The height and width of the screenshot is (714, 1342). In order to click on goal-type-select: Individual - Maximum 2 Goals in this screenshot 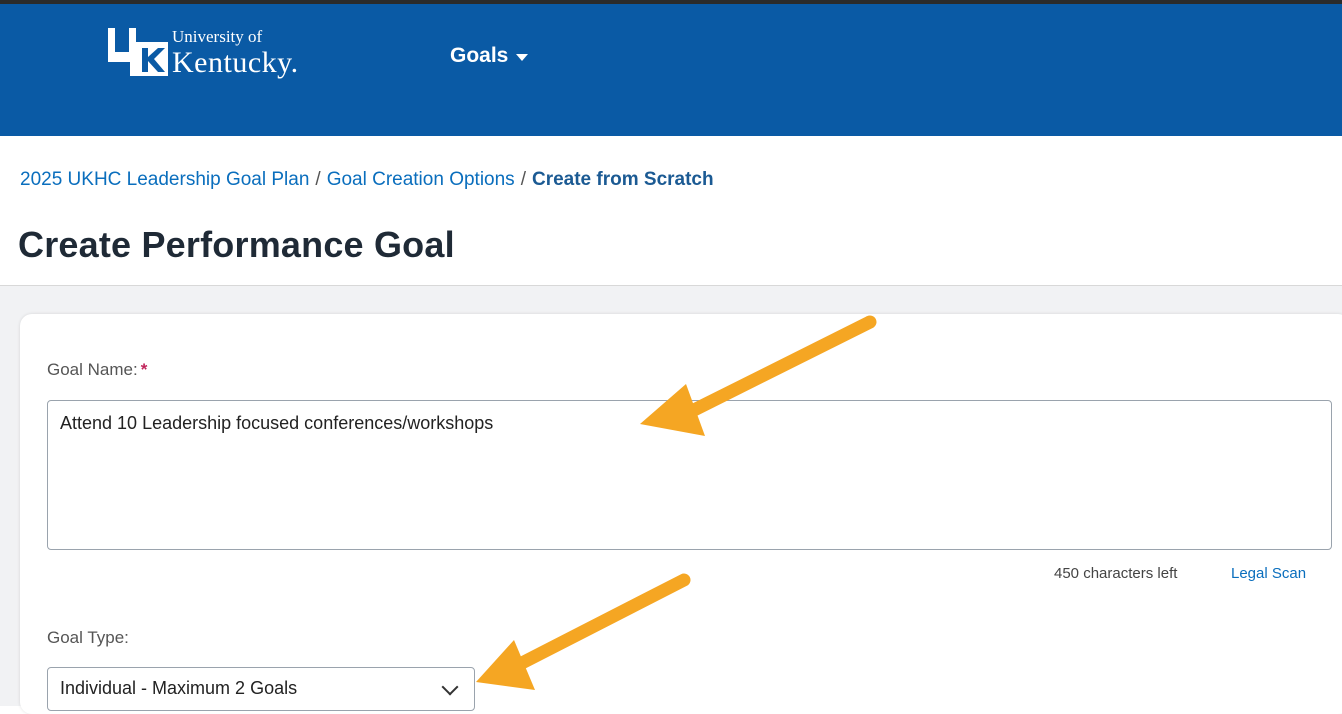, I will do `click(261, 689)`.